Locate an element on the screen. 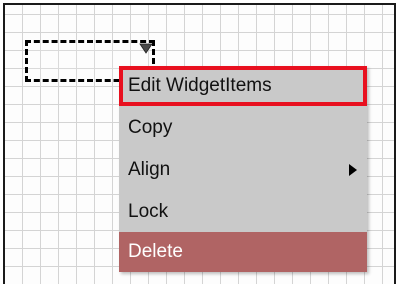 The width and height of the screenshot is (400, 284). menu-item-edit-widgetitems: Edit WidgetItems is located at coordinates (243, 86).